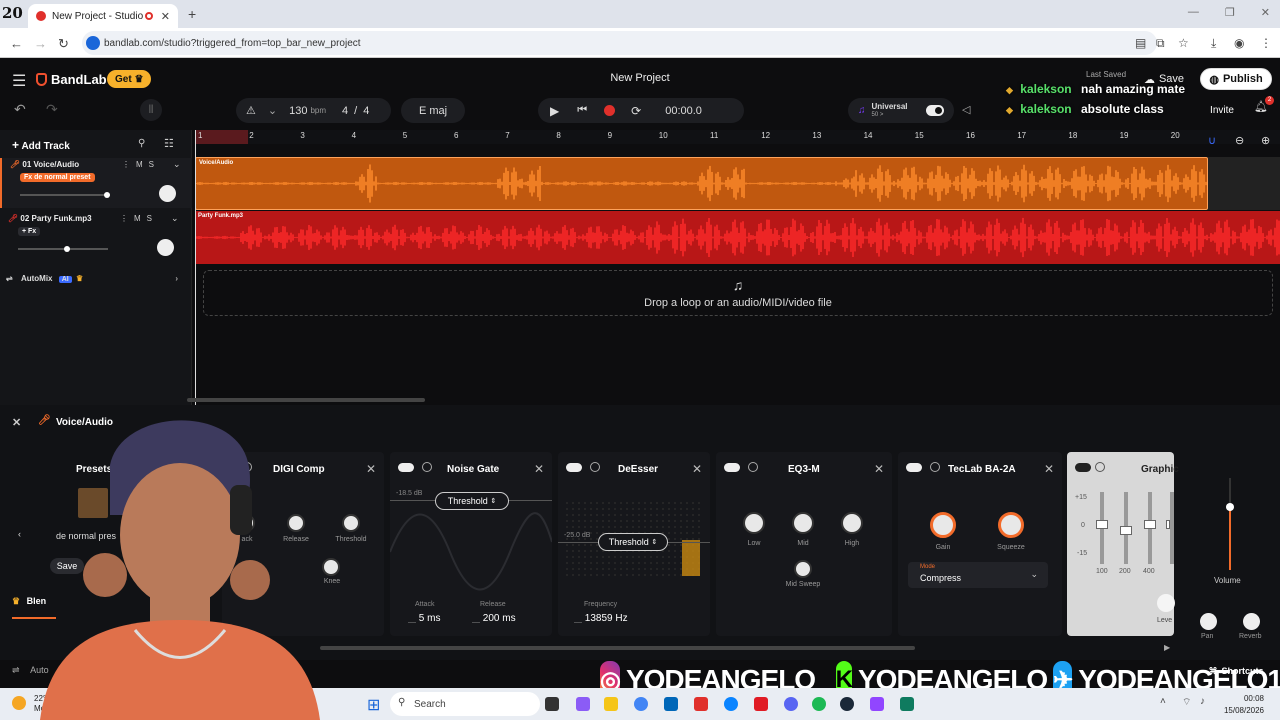 This screenshot has width=1280, height=720. What do you see at coordinates (177, 164) in the screenshot?
I see `chevron-down-icon: ⌄` at bounding box center [177, 164].